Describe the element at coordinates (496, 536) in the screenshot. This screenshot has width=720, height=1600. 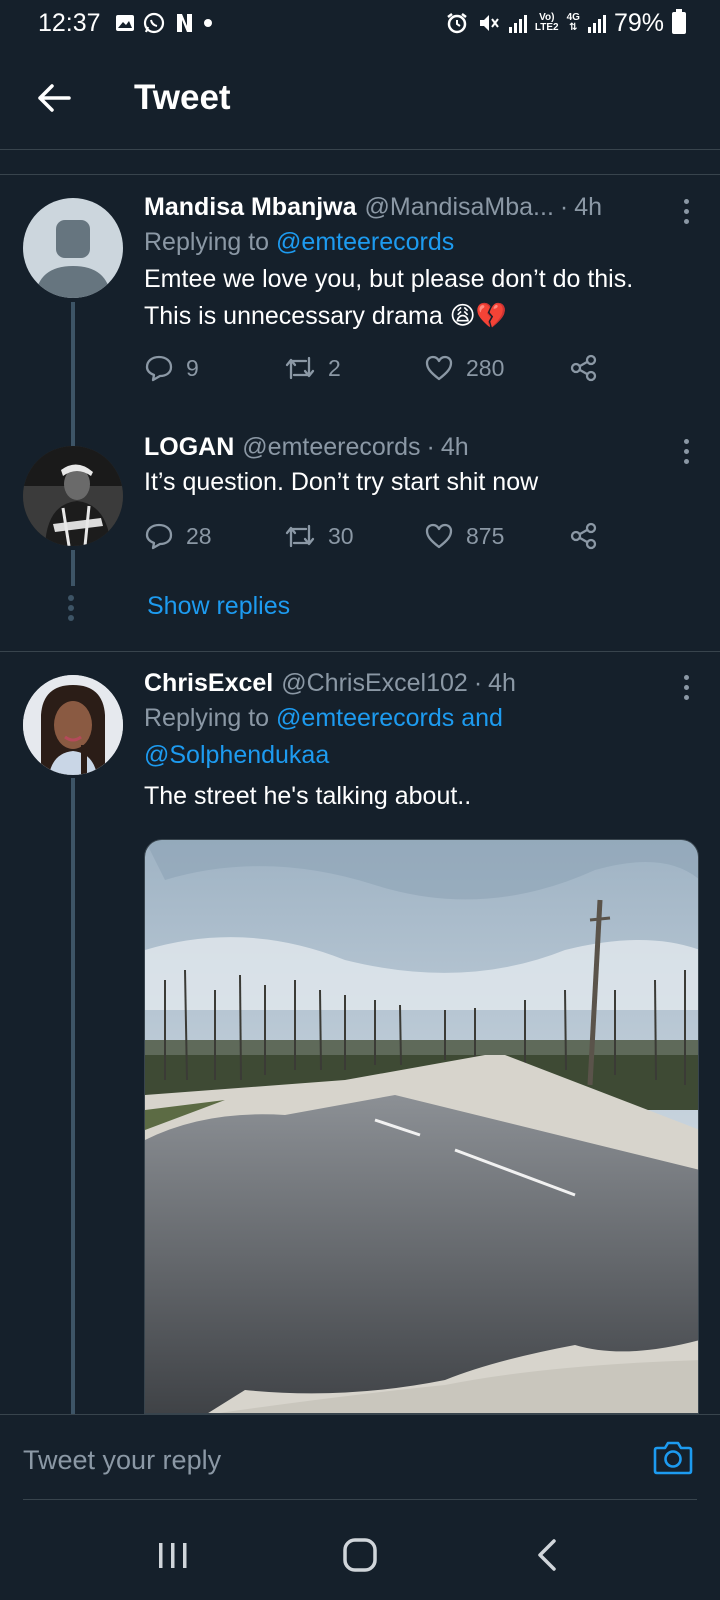
I see `like-button: 875` at that location.